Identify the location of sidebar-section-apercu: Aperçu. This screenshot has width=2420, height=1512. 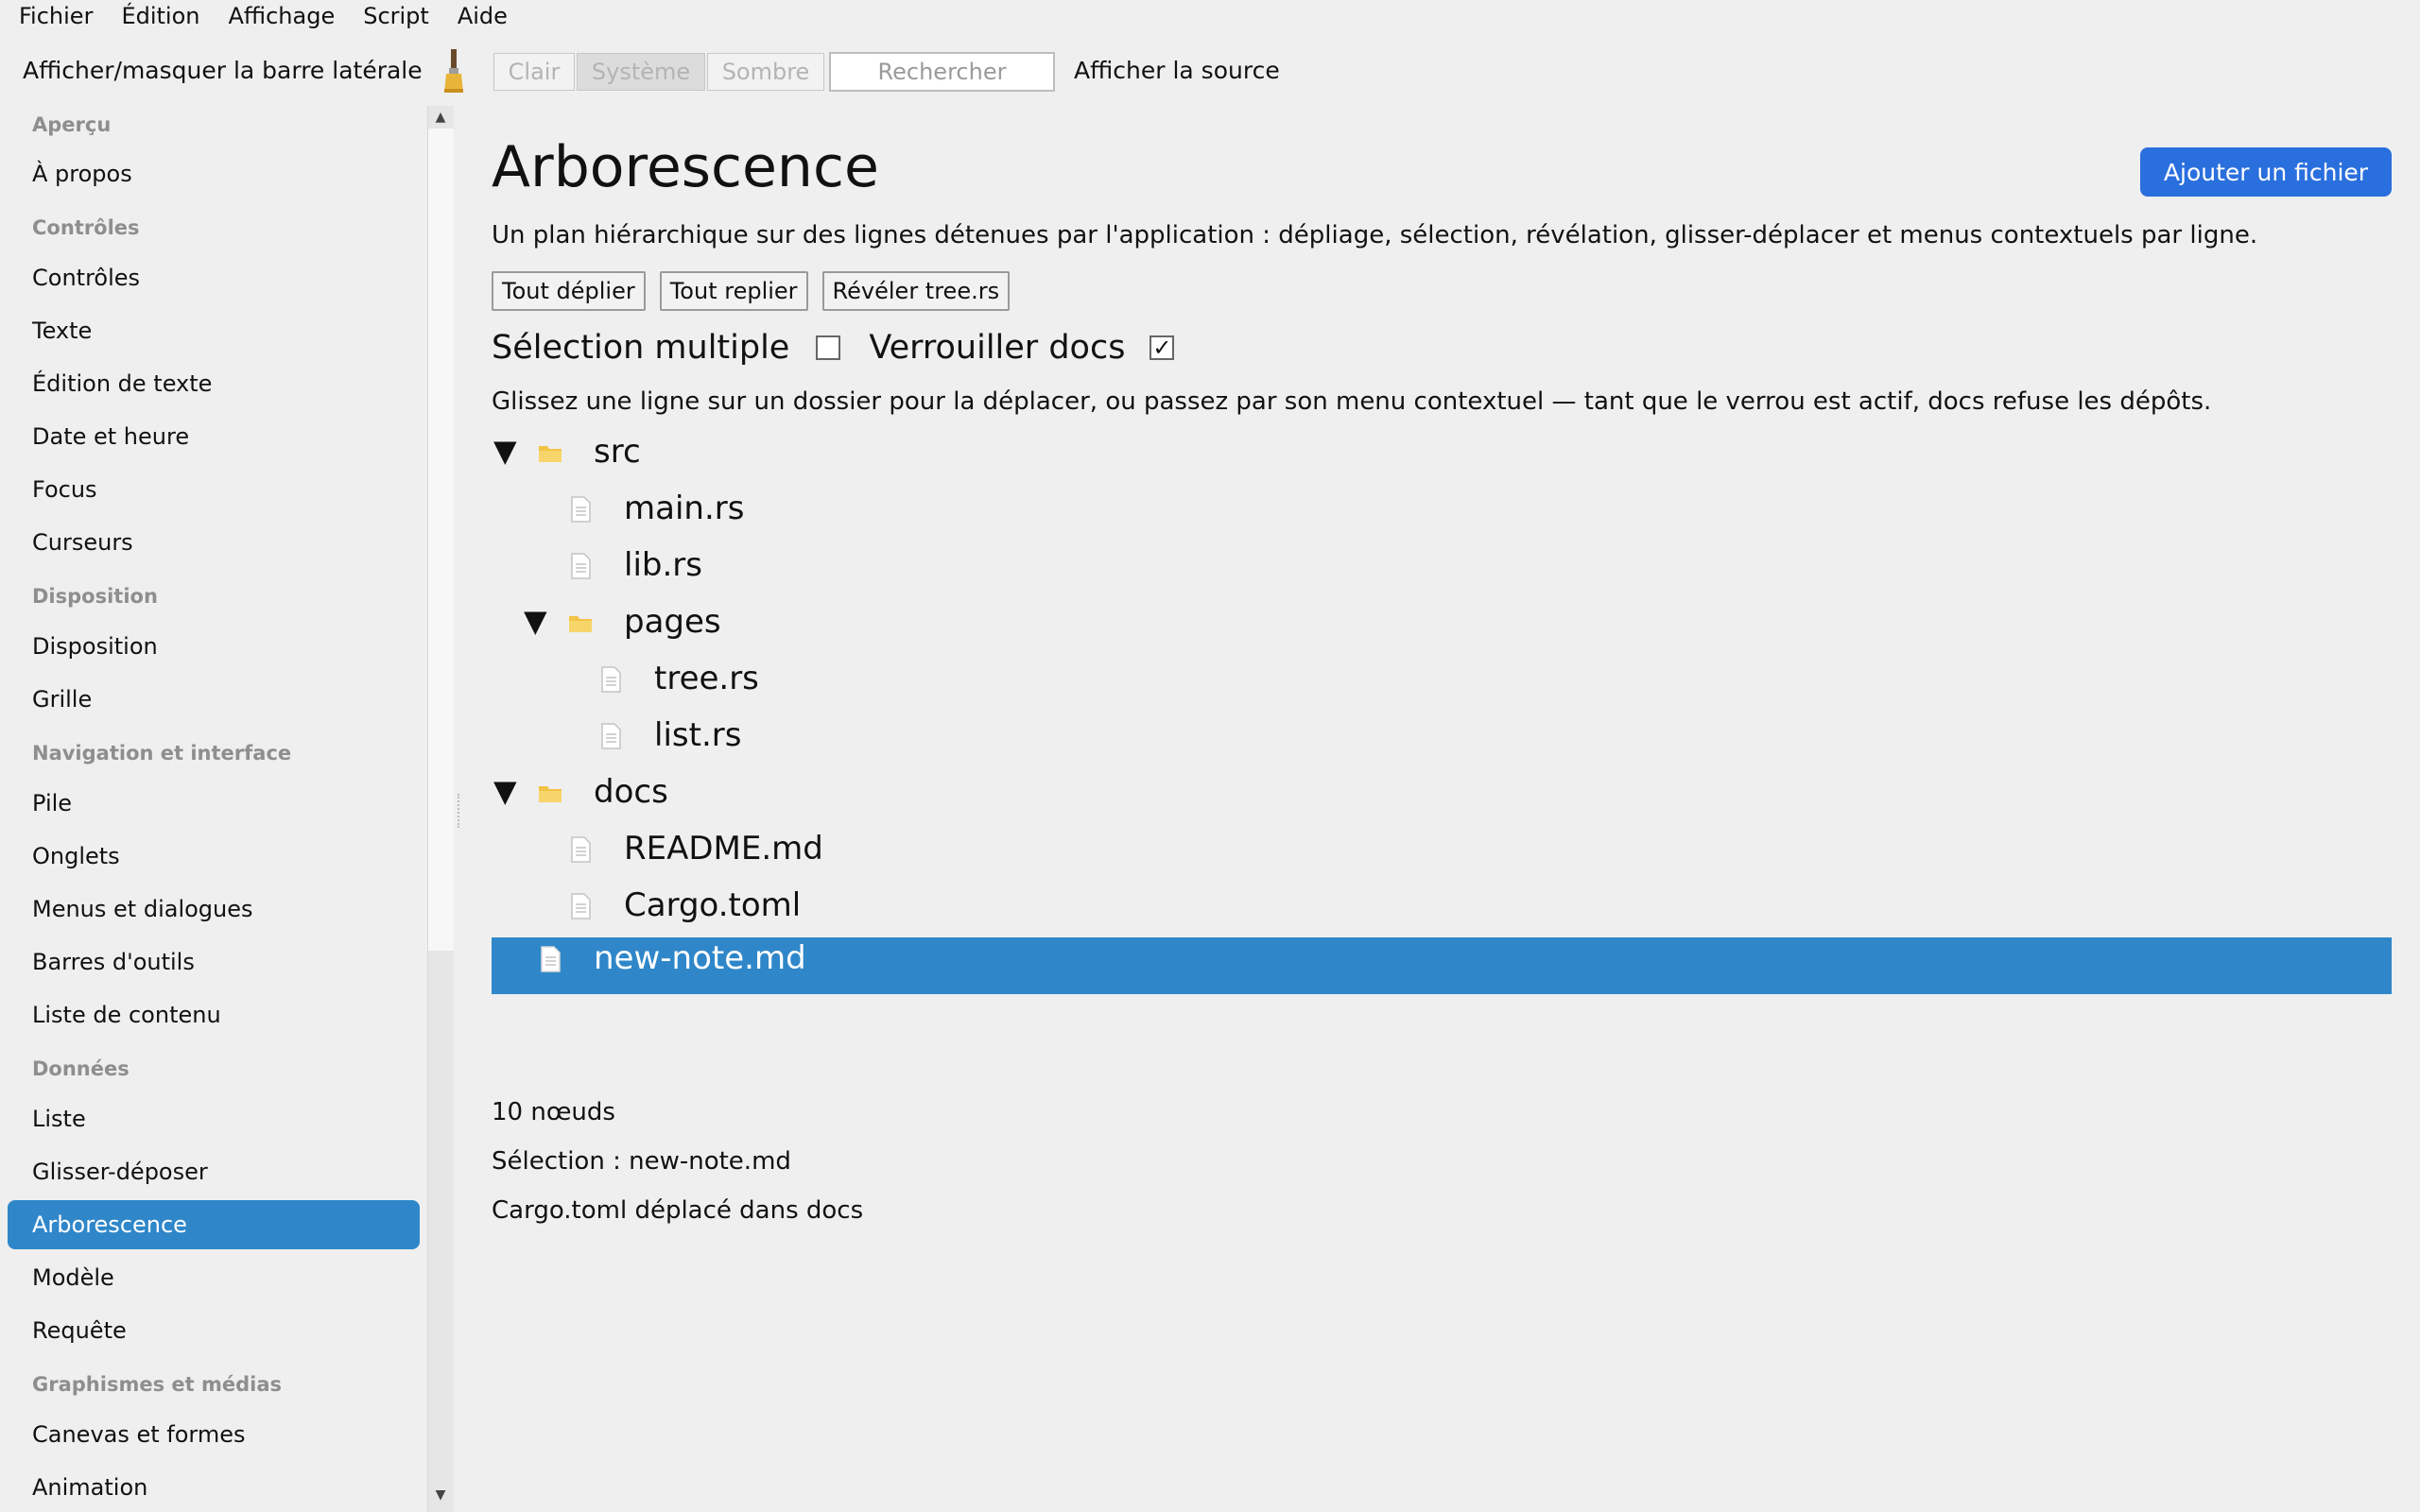
(72, 124).